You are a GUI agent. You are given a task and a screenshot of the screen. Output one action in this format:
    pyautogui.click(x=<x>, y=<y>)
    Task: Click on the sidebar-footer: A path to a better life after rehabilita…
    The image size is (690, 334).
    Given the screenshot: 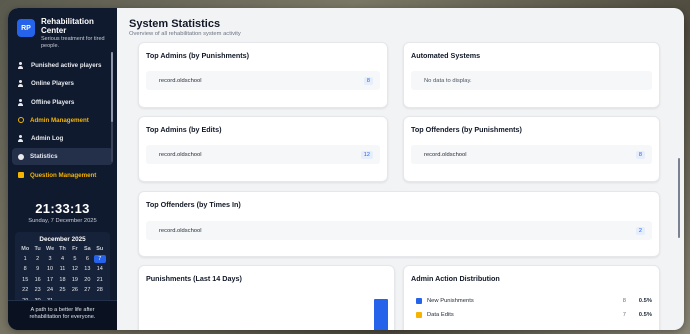 What is the action you would take?
    pyautogui.click(x=62, y=315)
    